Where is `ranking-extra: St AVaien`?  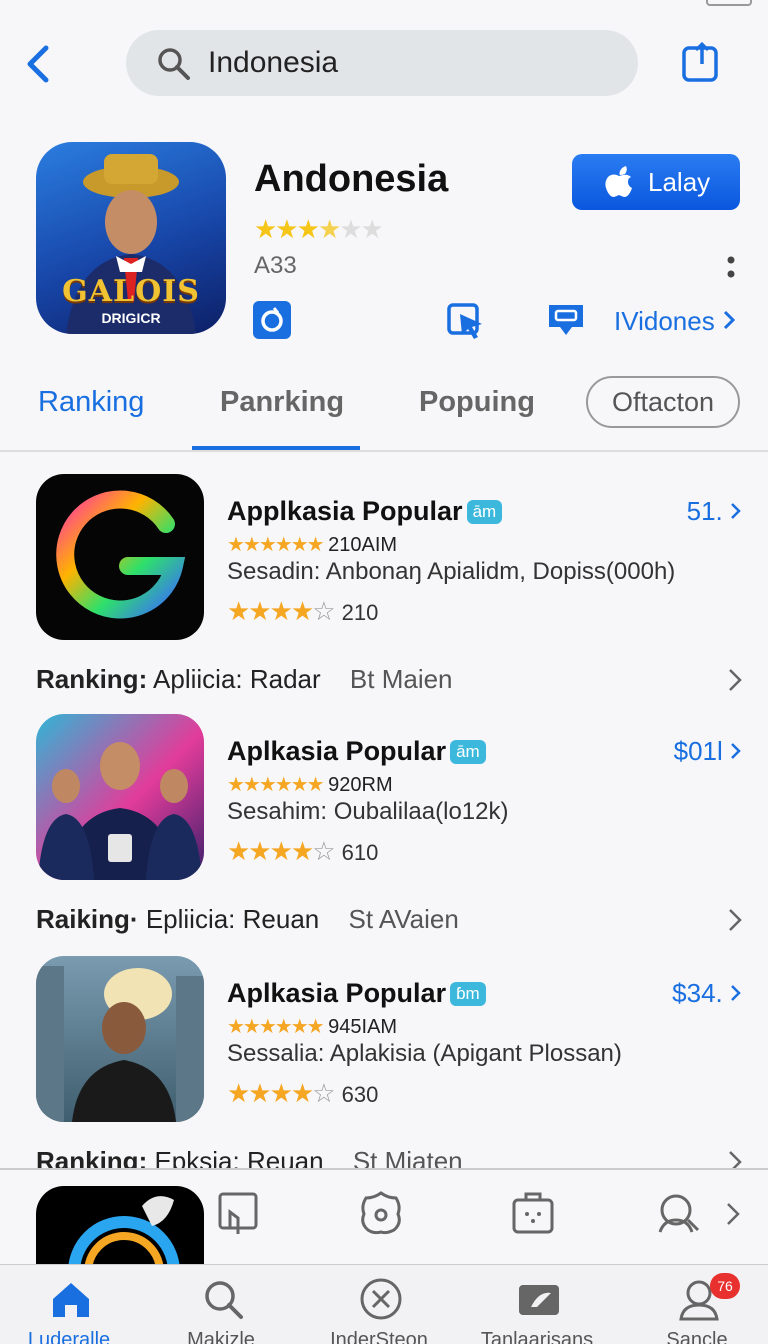
ranking-extra: St AVaien is located at coordinates (403, 919).